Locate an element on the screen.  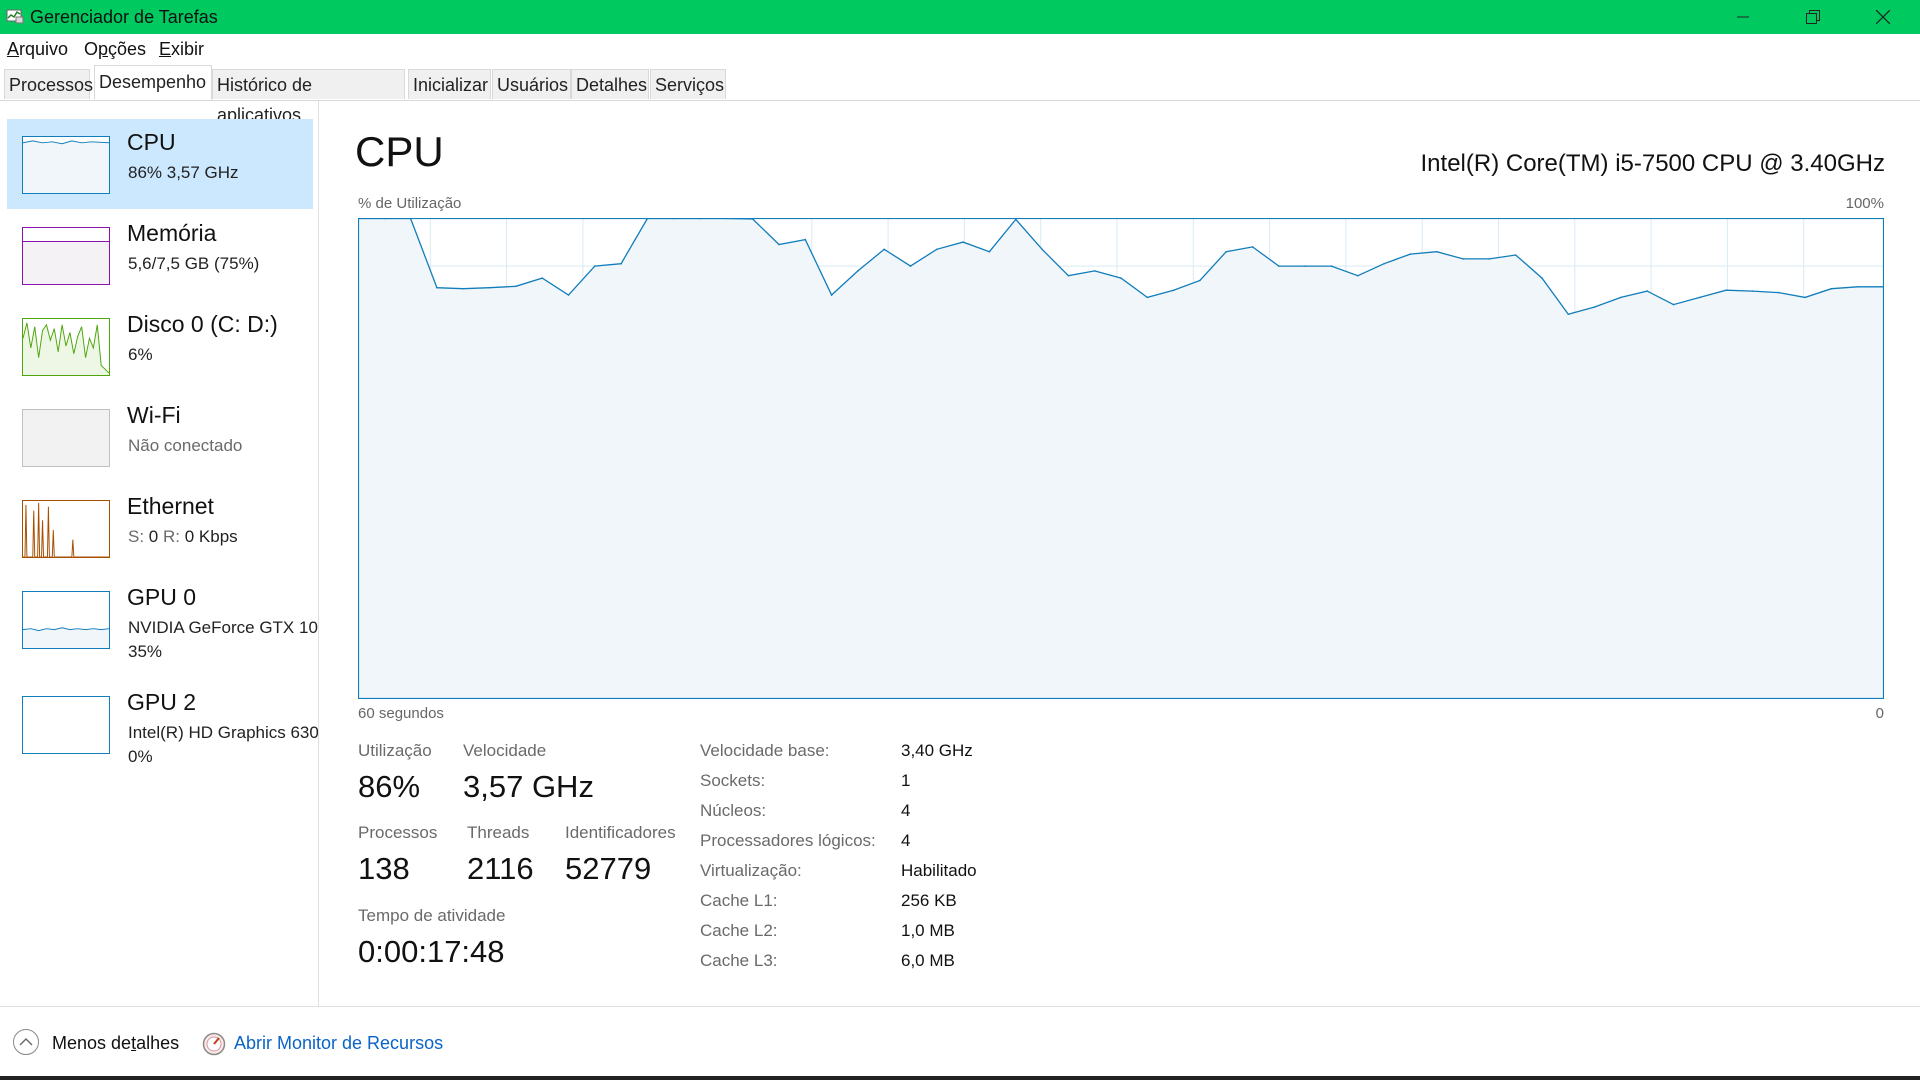
tab-inicializar: Inicializar is located at coordinates (449, 84).